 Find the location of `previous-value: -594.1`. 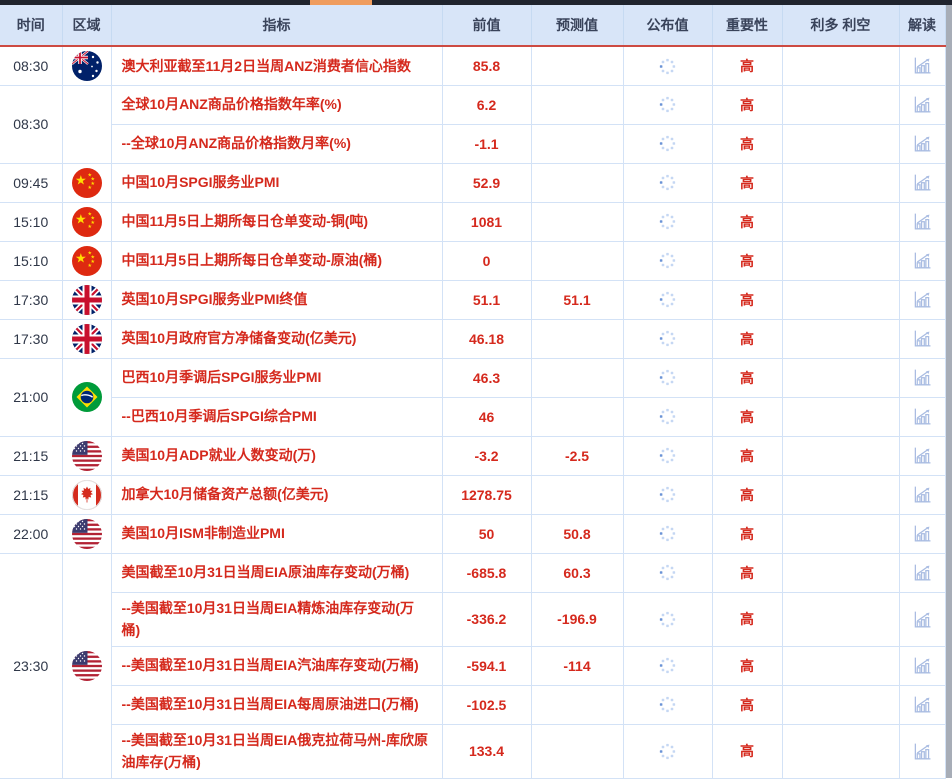

previous-value: -594.1 is located at coordinates (486, 665).